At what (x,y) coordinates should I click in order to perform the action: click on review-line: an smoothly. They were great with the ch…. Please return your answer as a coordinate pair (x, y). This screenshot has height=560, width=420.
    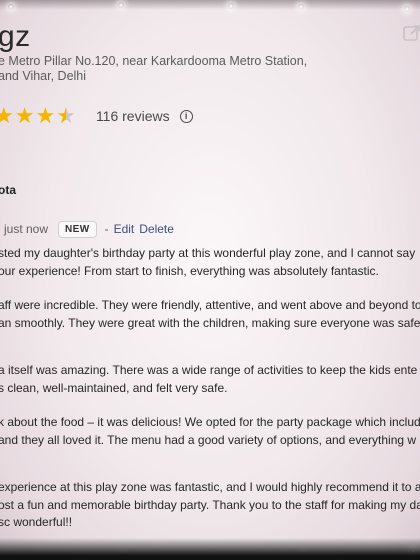
    Looking at the image, I should click on (210, 323).